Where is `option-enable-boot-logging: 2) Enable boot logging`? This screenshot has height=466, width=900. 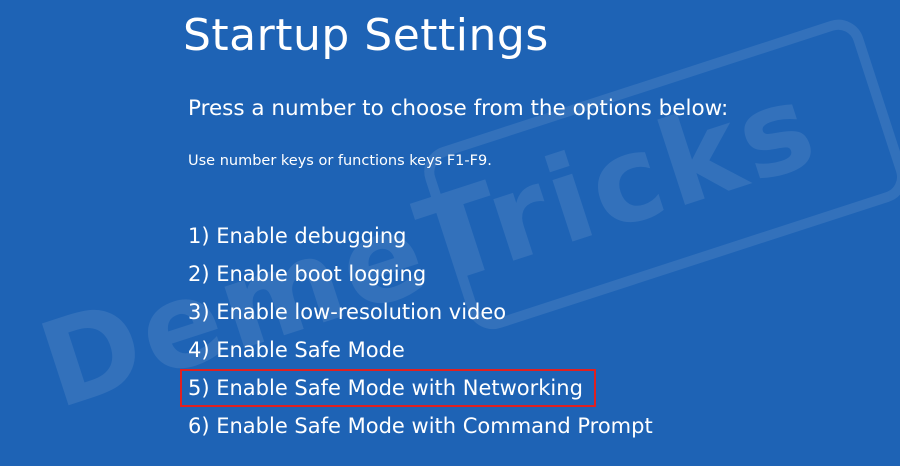 option-enable-boot-logging: 2) Enable boot logging is located at coordinates (420, 278).